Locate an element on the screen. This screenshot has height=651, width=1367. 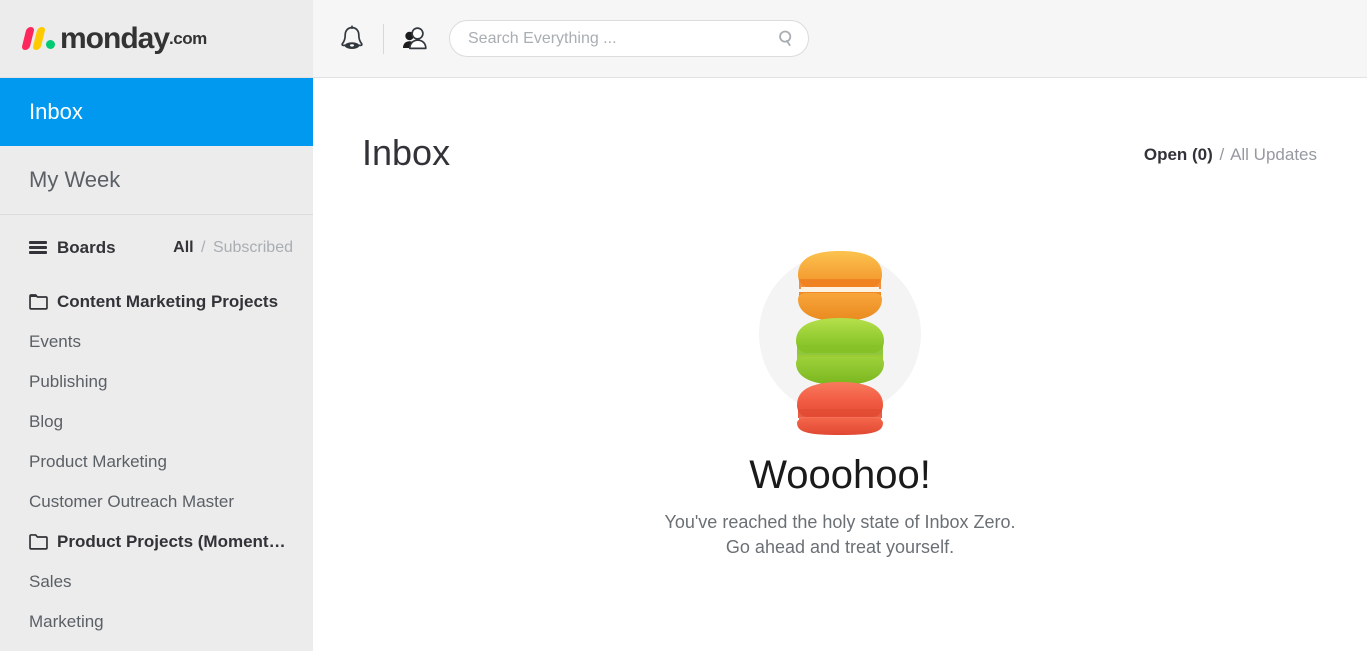
sidebar-item-inbox: Inbox is located at coordinates (156, 112).